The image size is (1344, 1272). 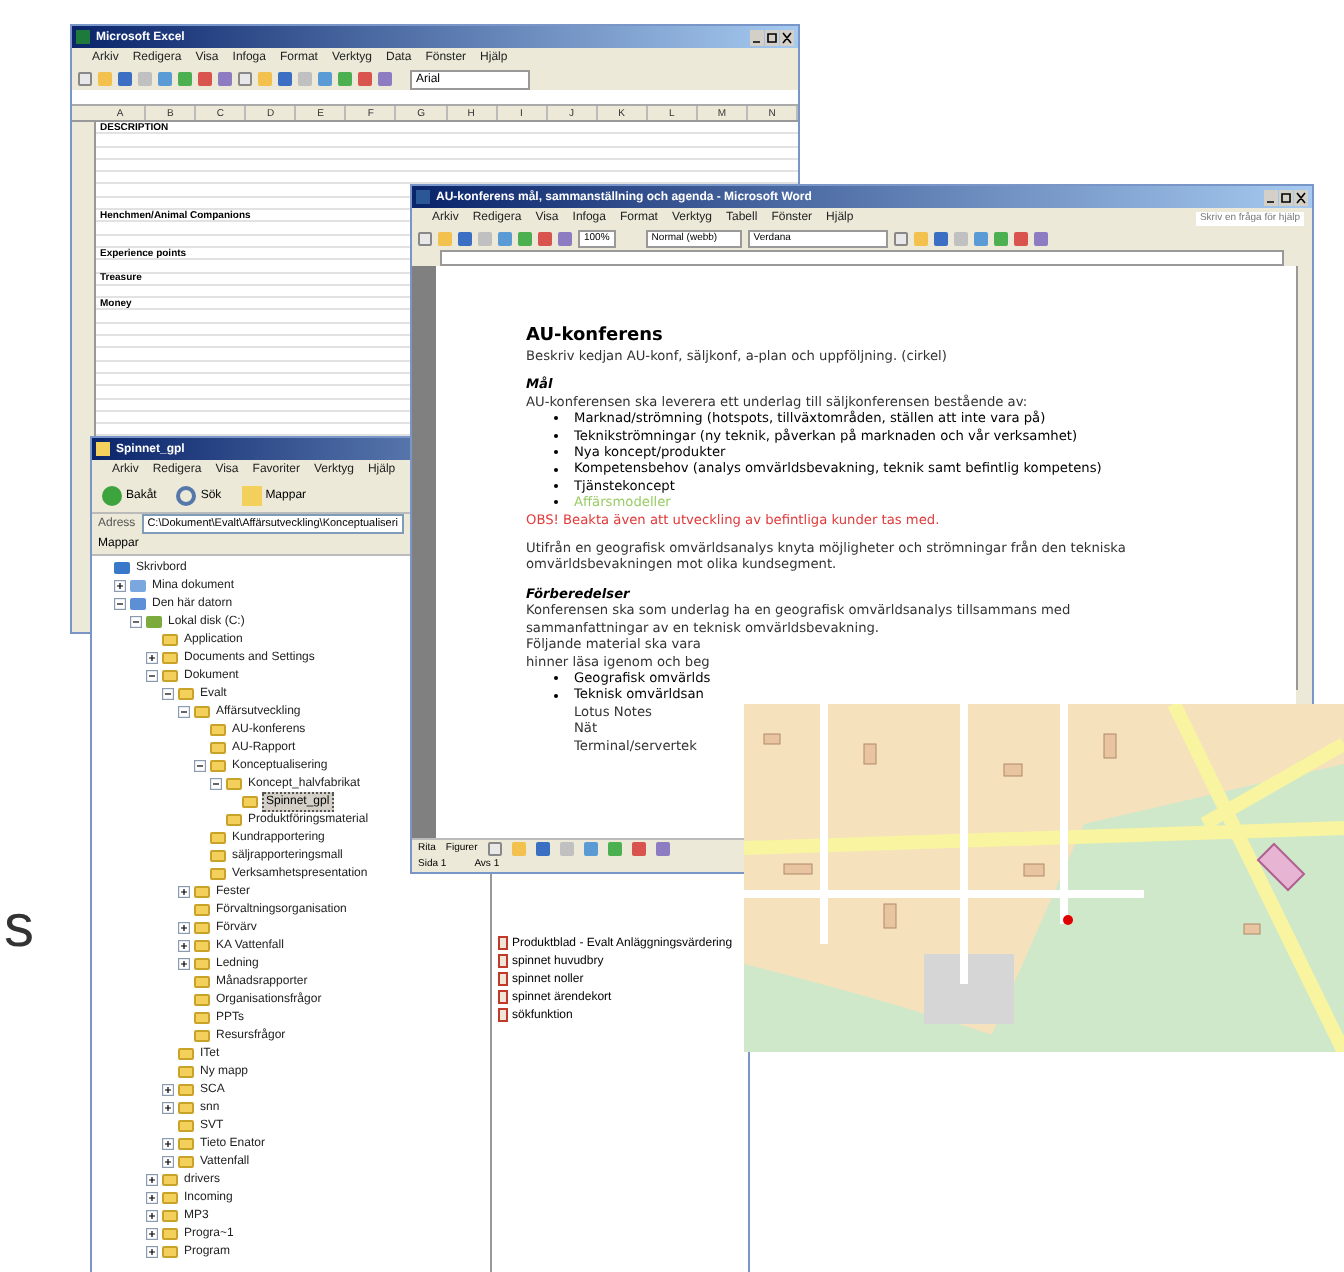 I want to click on folders-icon, so click(x=251, y=496).